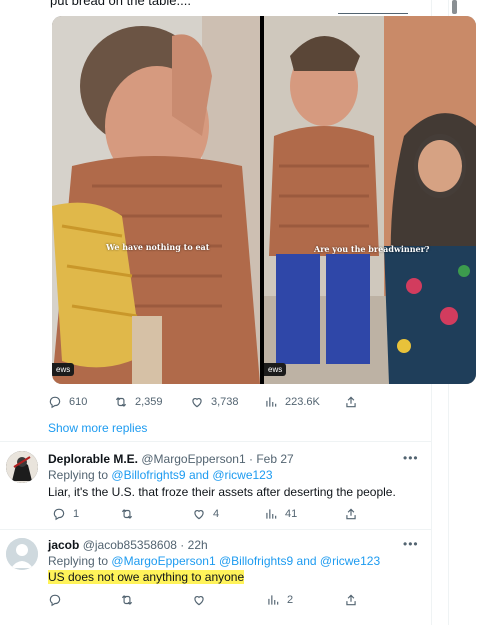  I want to click on like-button: 3,738, so click(214, 402).